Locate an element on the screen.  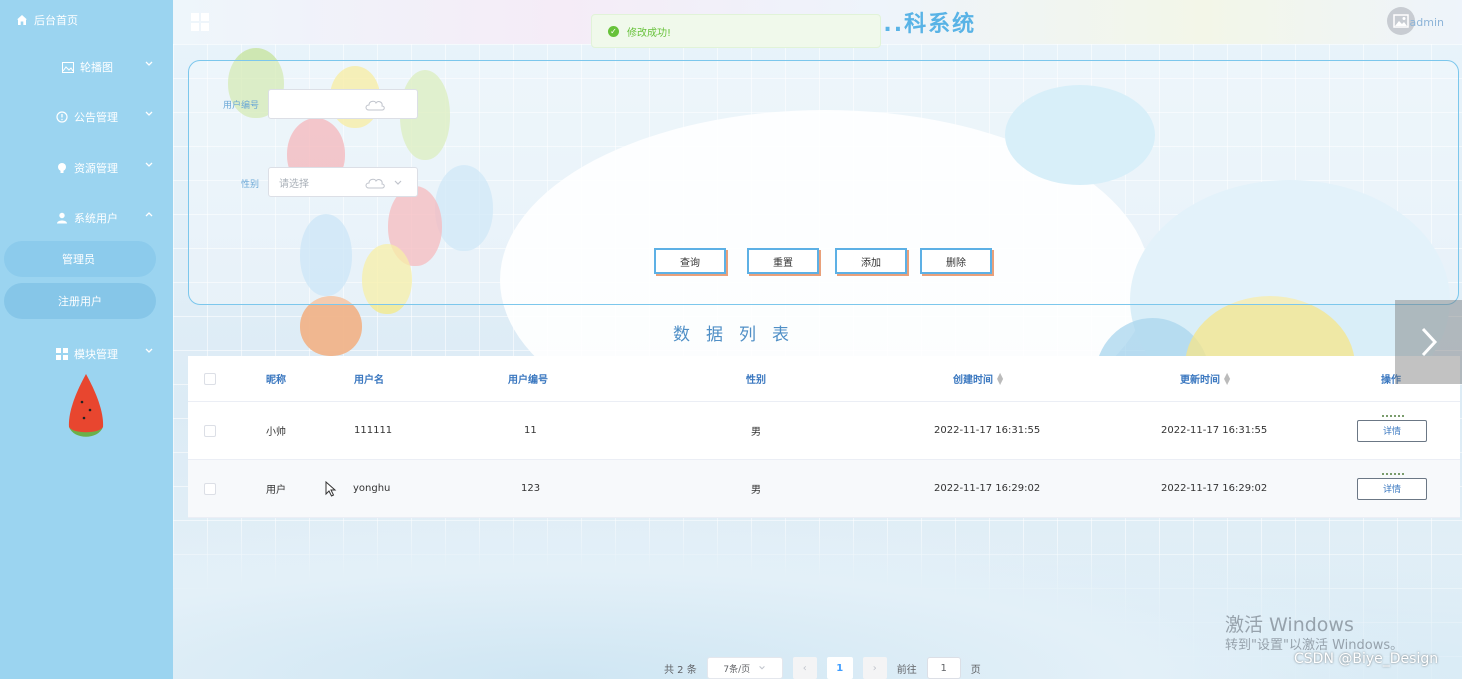
sidebar-item-system-users: 系统用户 is located at coordinates (86, 218).